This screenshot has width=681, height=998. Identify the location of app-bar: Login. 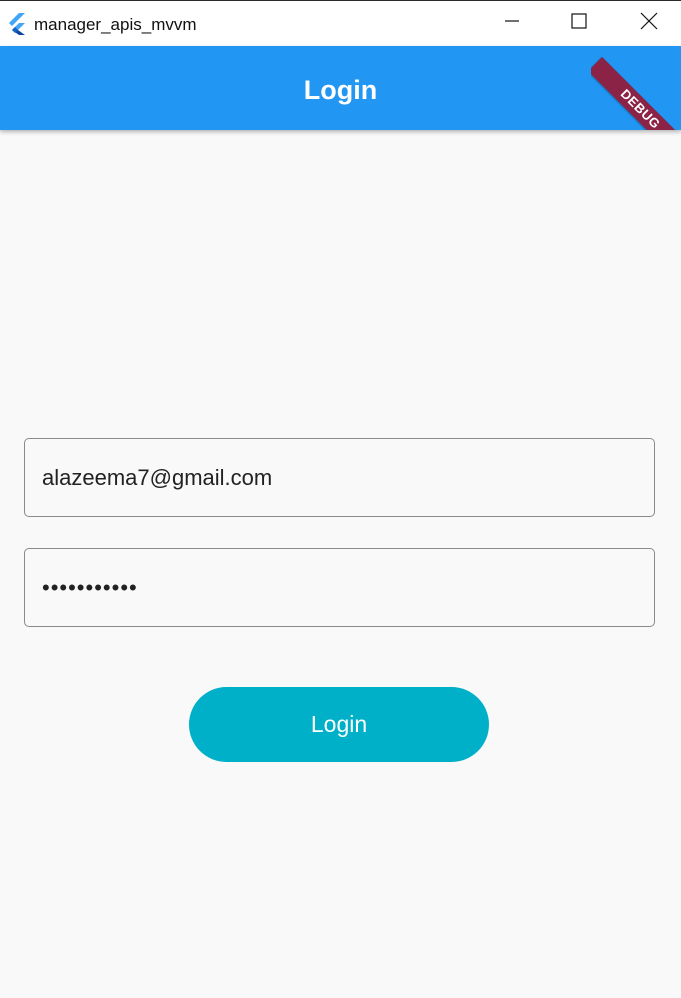
(340, 88).